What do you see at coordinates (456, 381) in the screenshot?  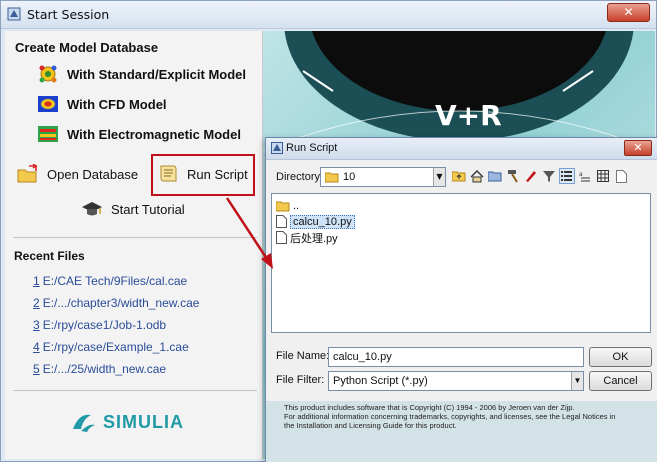 I see `file-filter-select: Python Script (*.py) ▼` at bounding box center [456, 381].